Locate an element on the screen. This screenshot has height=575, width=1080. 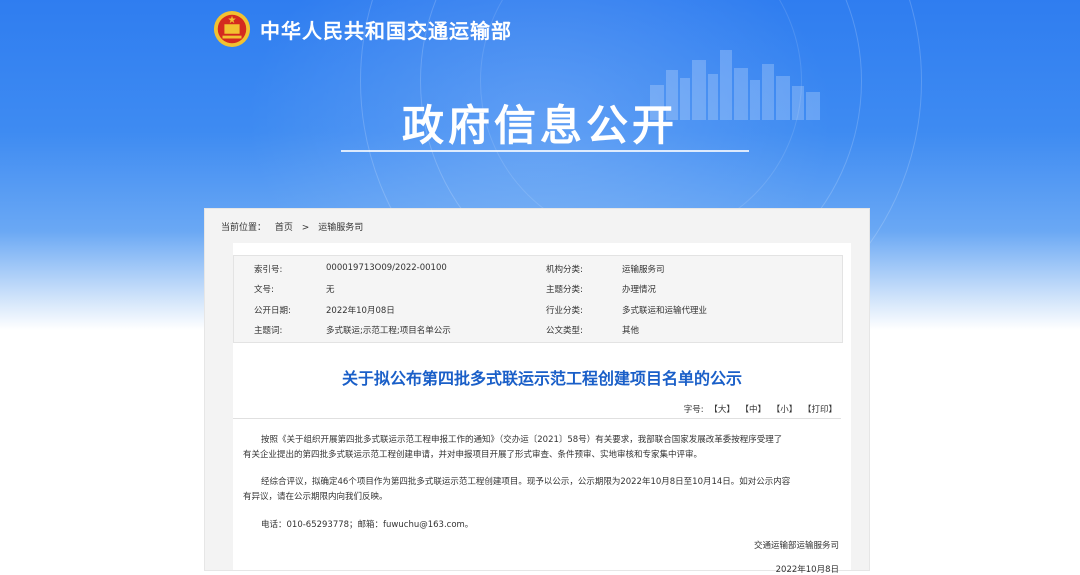
document-title: 关于拟公布第四批多式联运示范工程创建项目名单的公示 is located at coordinates (541, 378).